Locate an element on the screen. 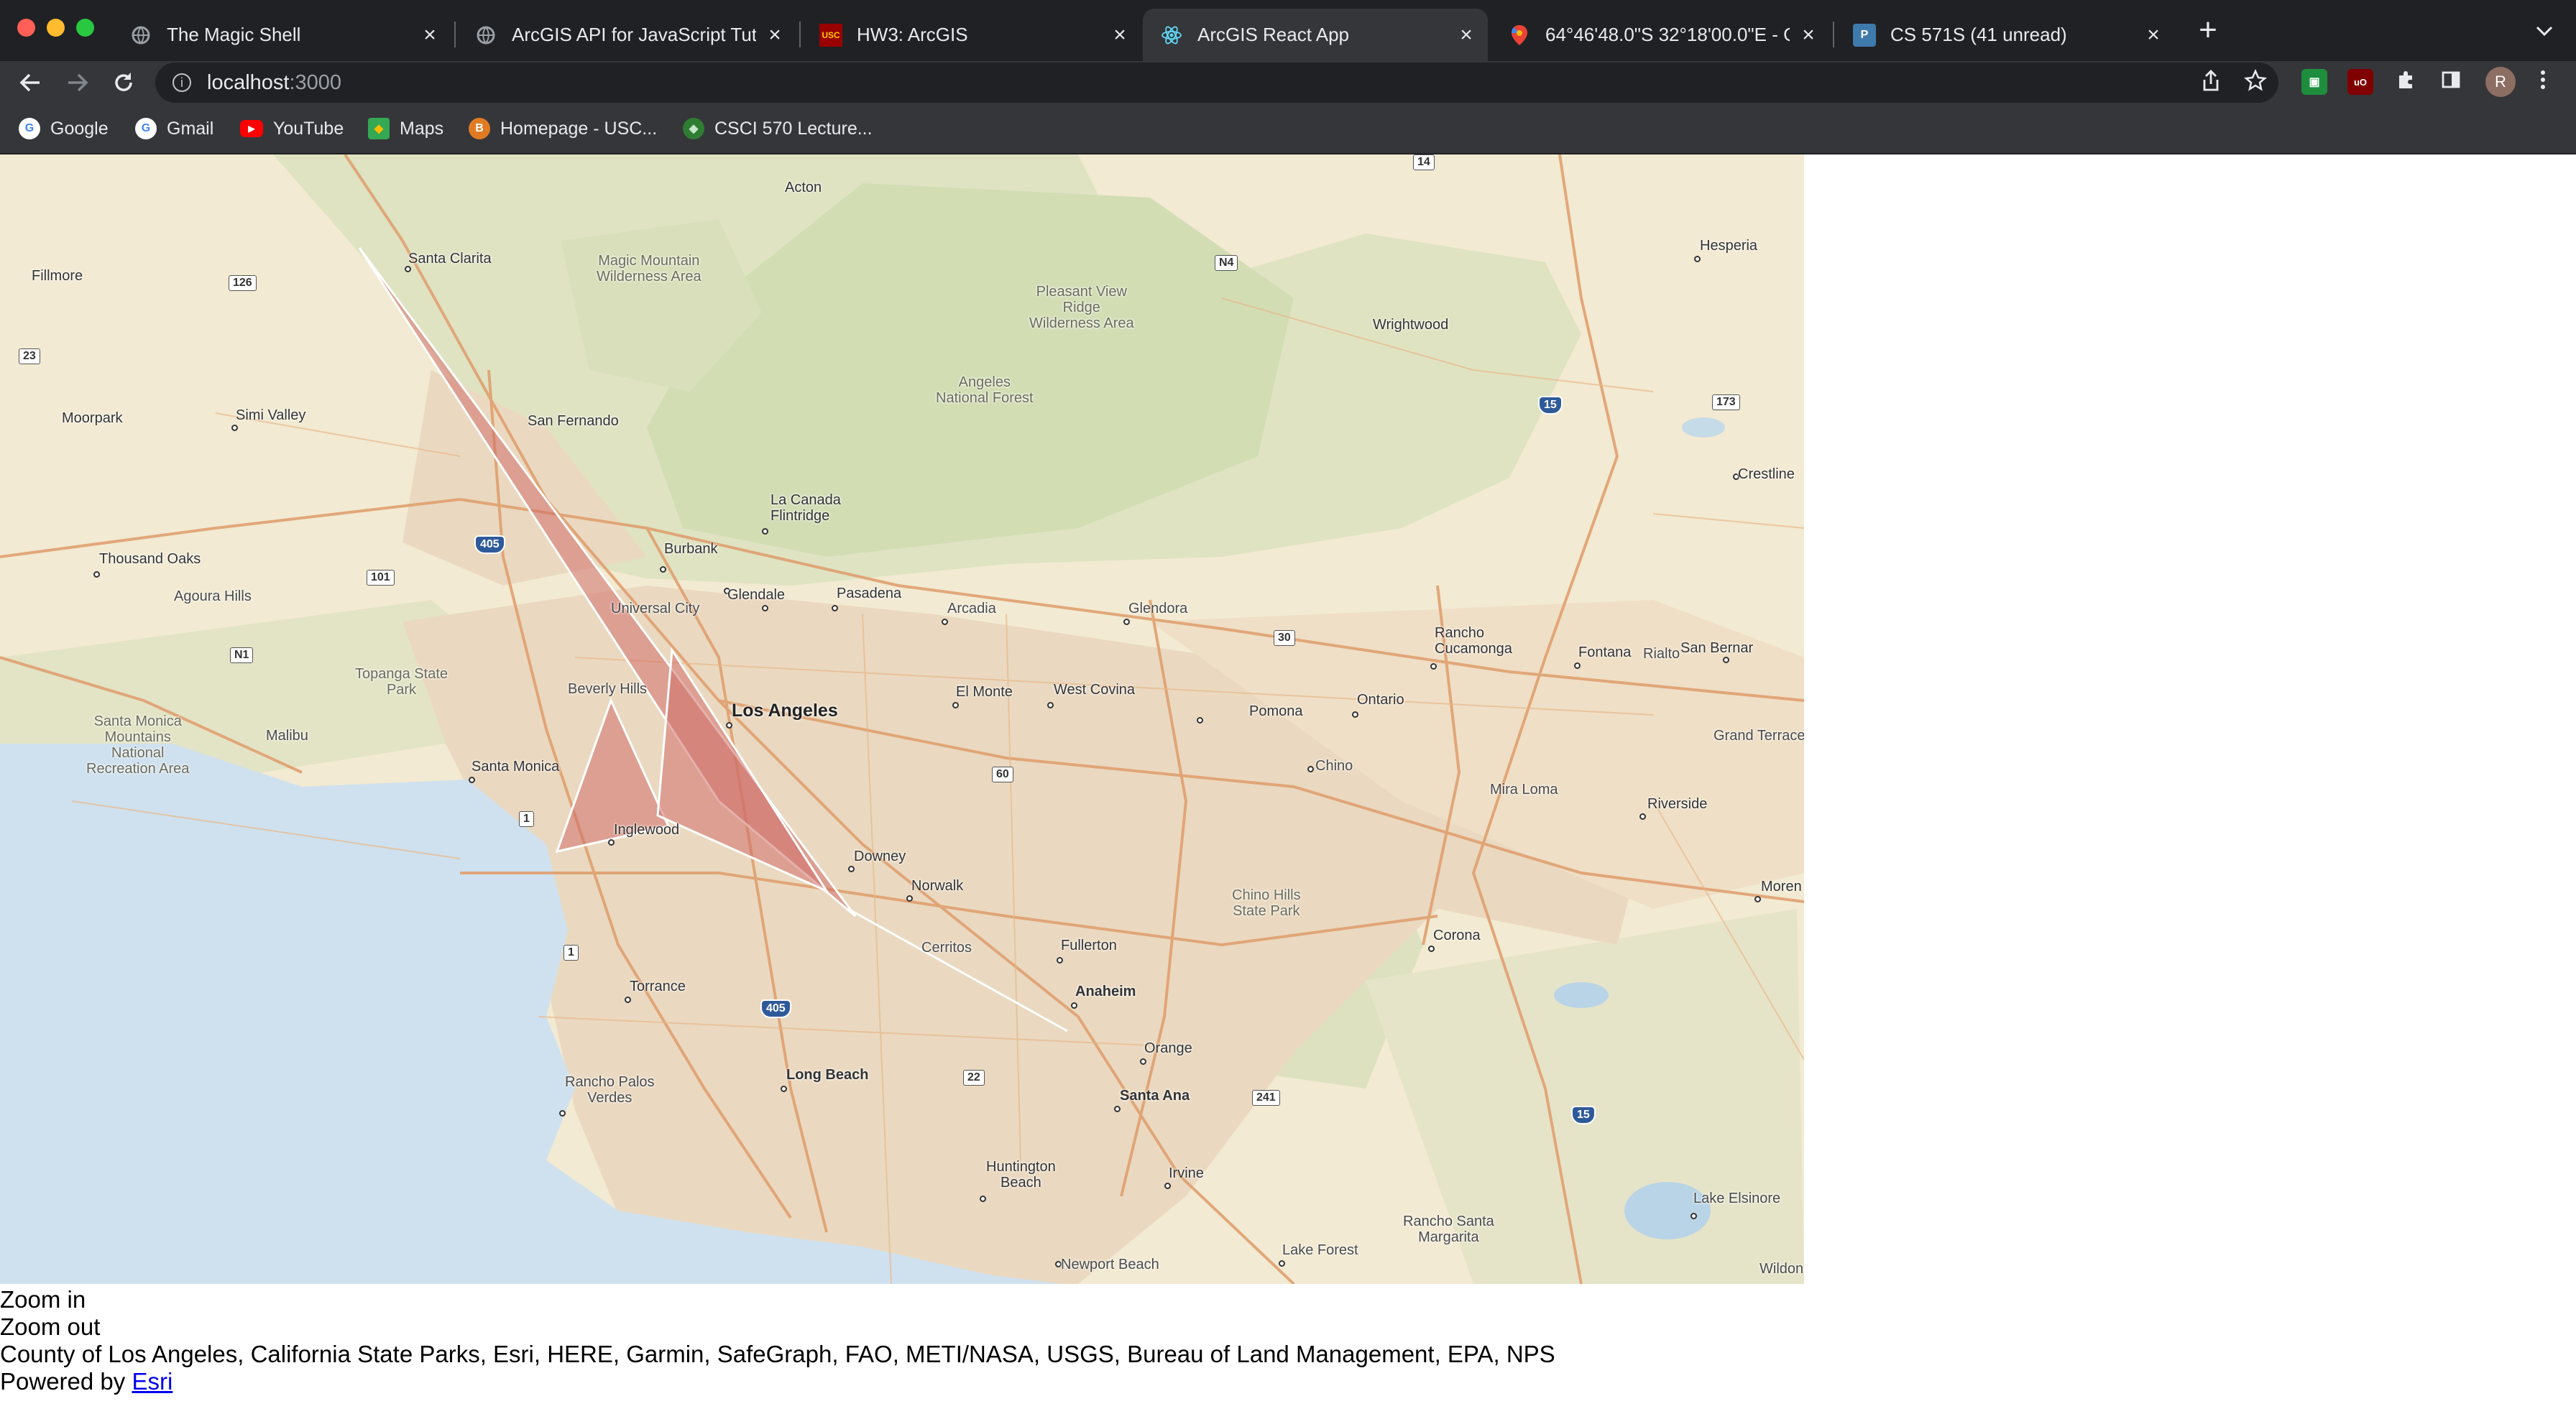 The width and height of the screenshot is (2576, 1414). powered-by-line: Powered by Esri is located at coordinates (86, 1382).